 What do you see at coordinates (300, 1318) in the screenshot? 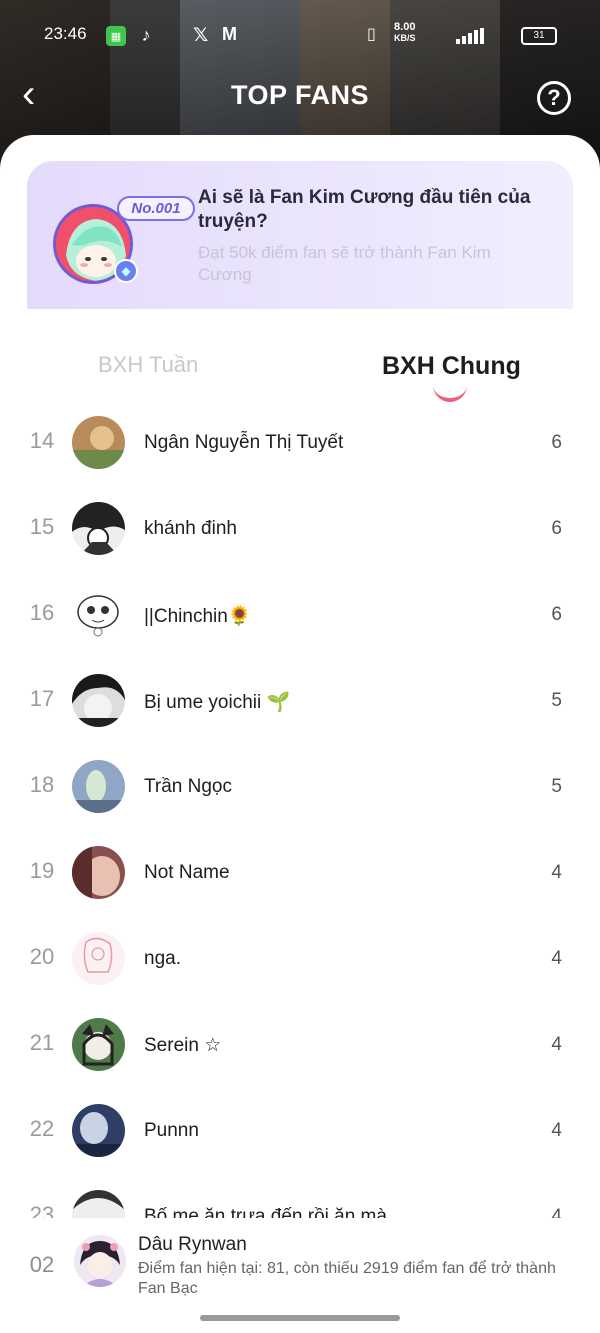
I see `home-indicator` at bounding box center [300, 1318].